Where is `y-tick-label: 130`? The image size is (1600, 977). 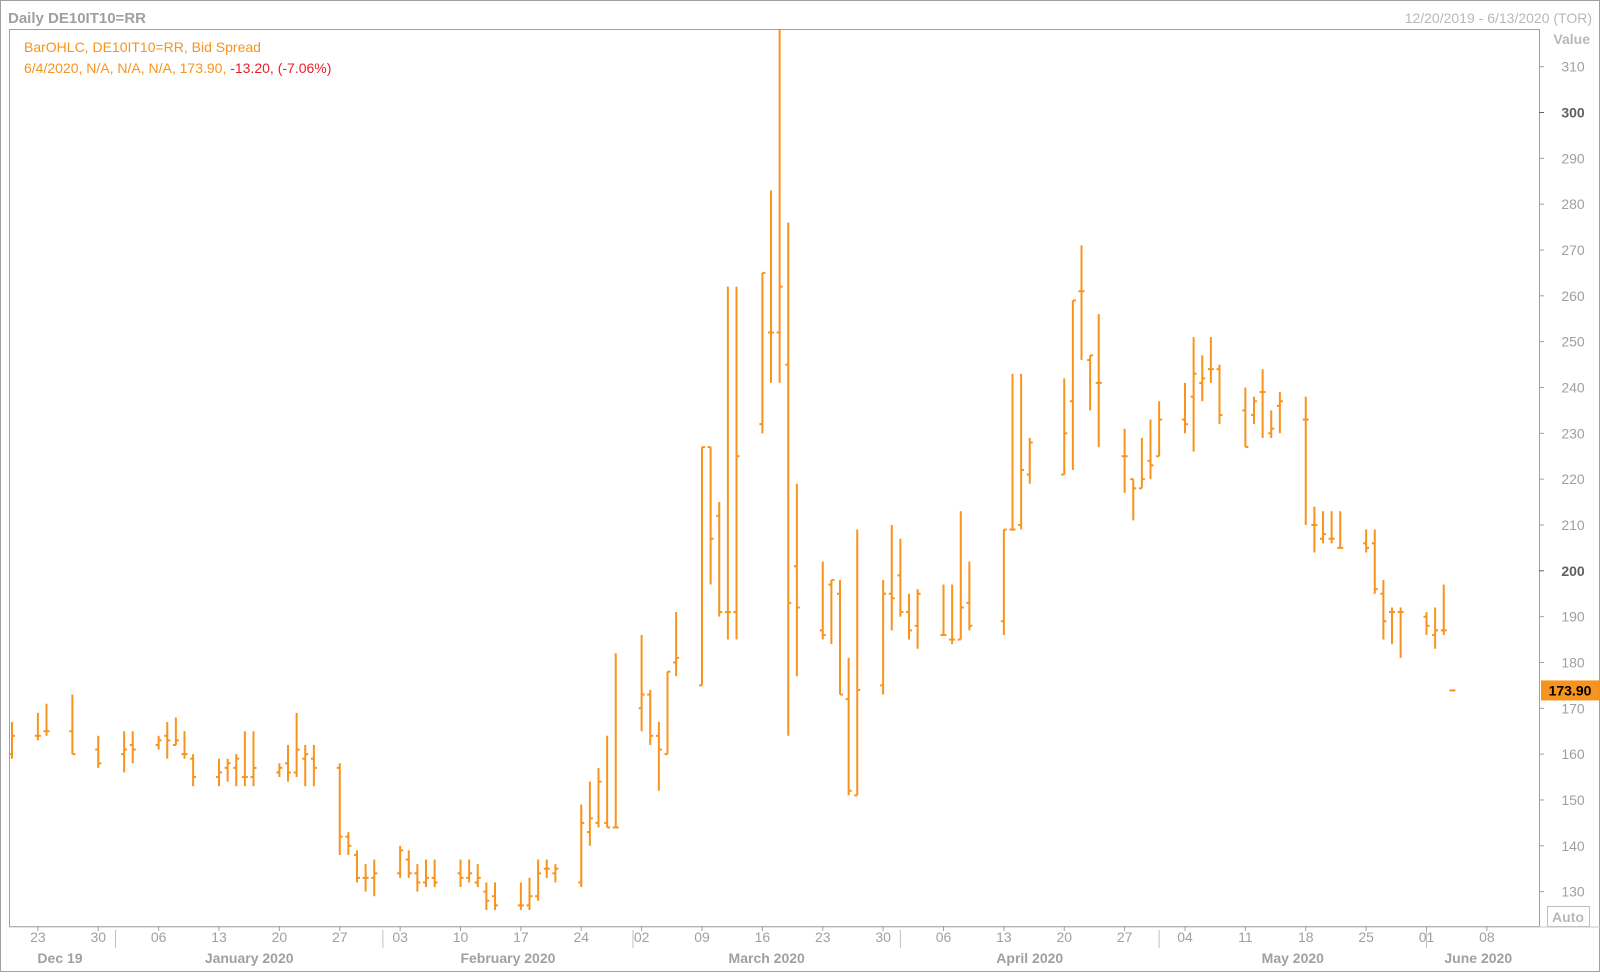
y-tick-label: 130 is located at coordinates (1573, 892).